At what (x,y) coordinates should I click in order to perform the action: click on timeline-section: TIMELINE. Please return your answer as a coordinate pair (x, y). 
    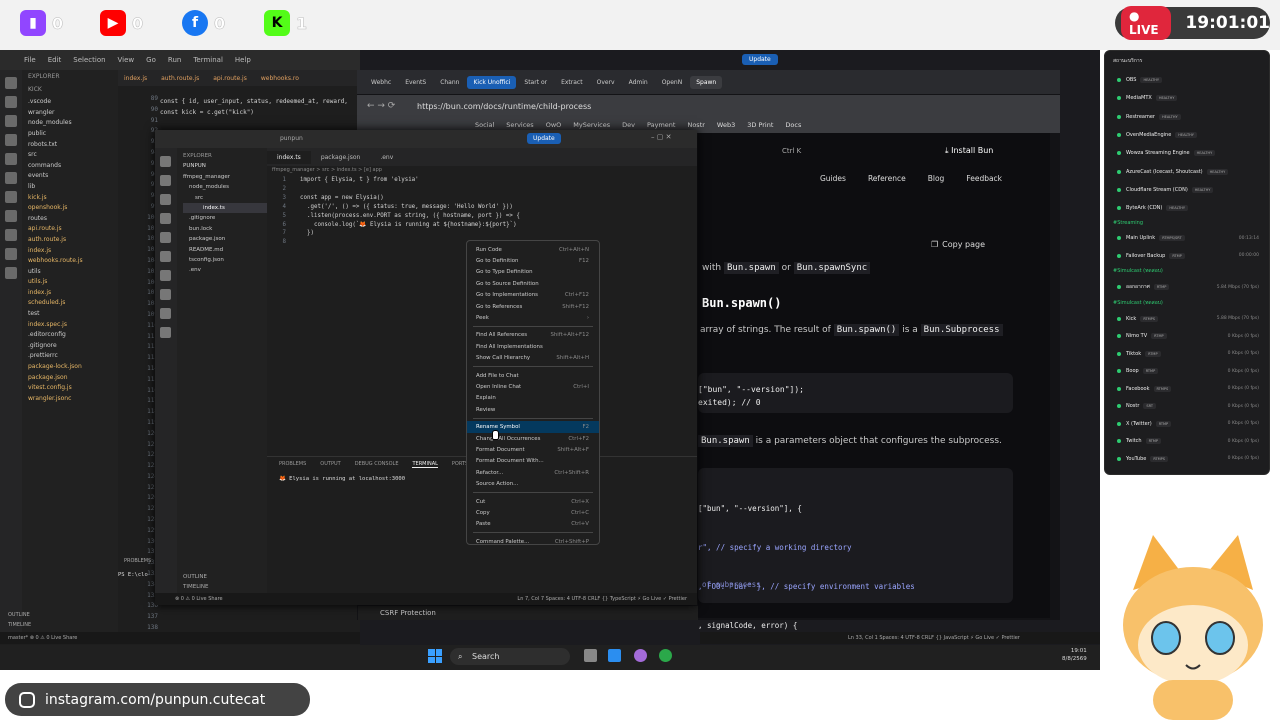
    Looking at the image, I should click on (195, 587).